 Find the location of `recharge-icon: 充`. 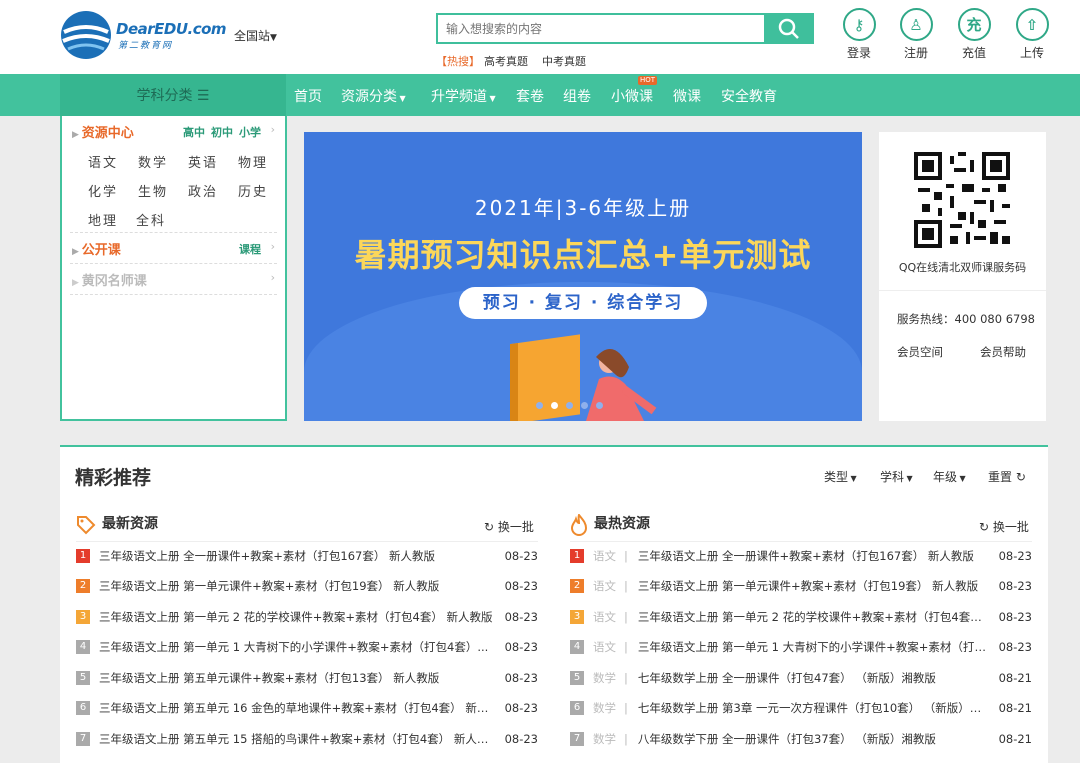

recharge-icon: 充 is located at coordinates (974, 24).